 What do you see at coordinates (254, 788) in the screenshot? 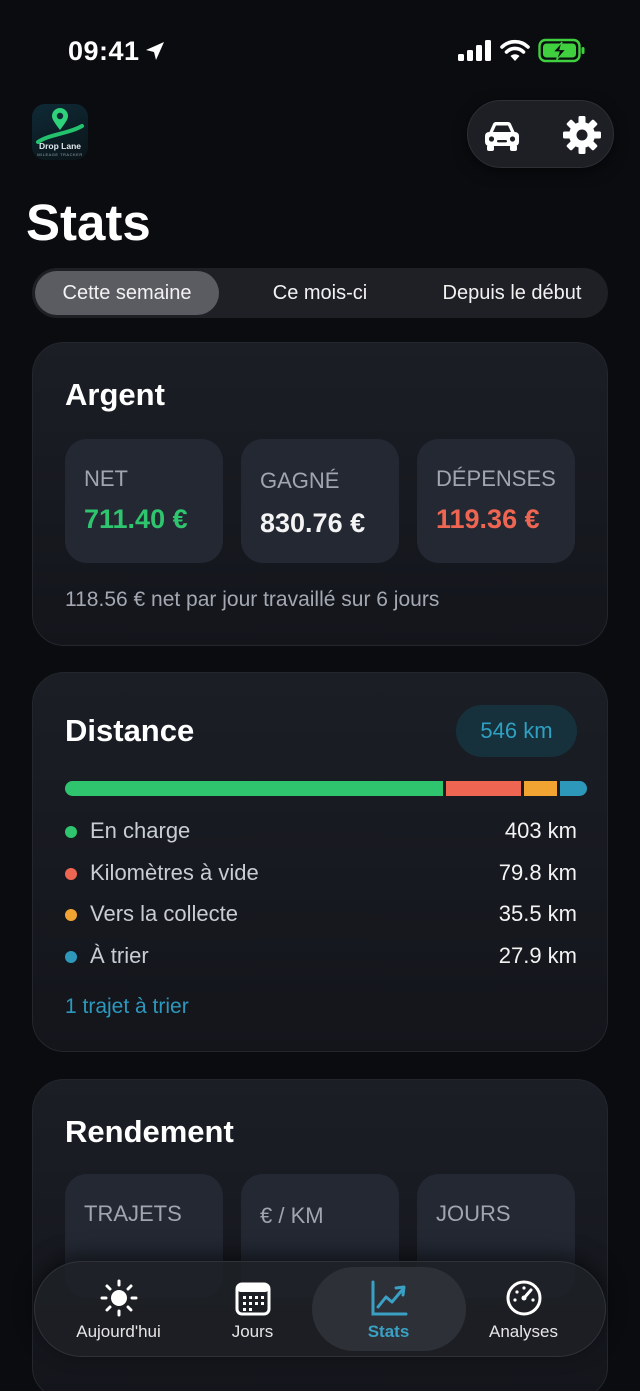
I see `distance-bar-loaded` at bounding box center [254, 788].